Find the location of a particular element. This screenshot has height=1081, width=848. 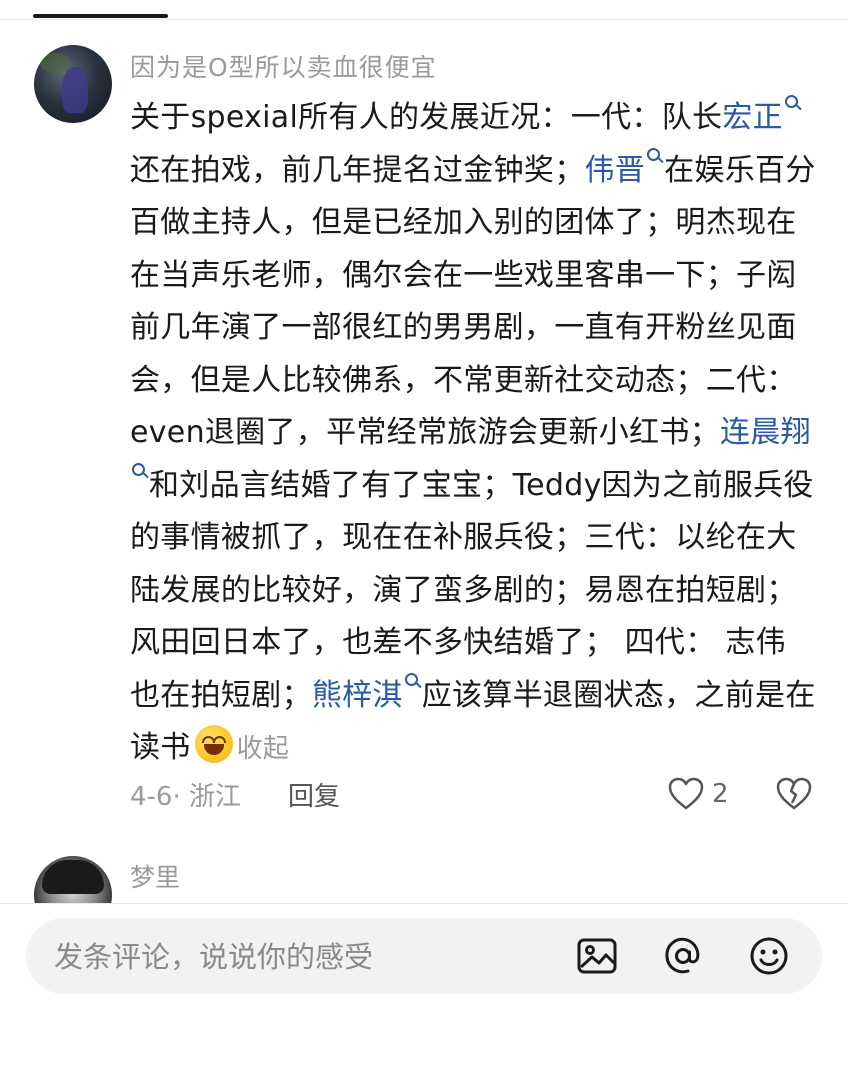

image-icon is located at coordinates (597, 956).